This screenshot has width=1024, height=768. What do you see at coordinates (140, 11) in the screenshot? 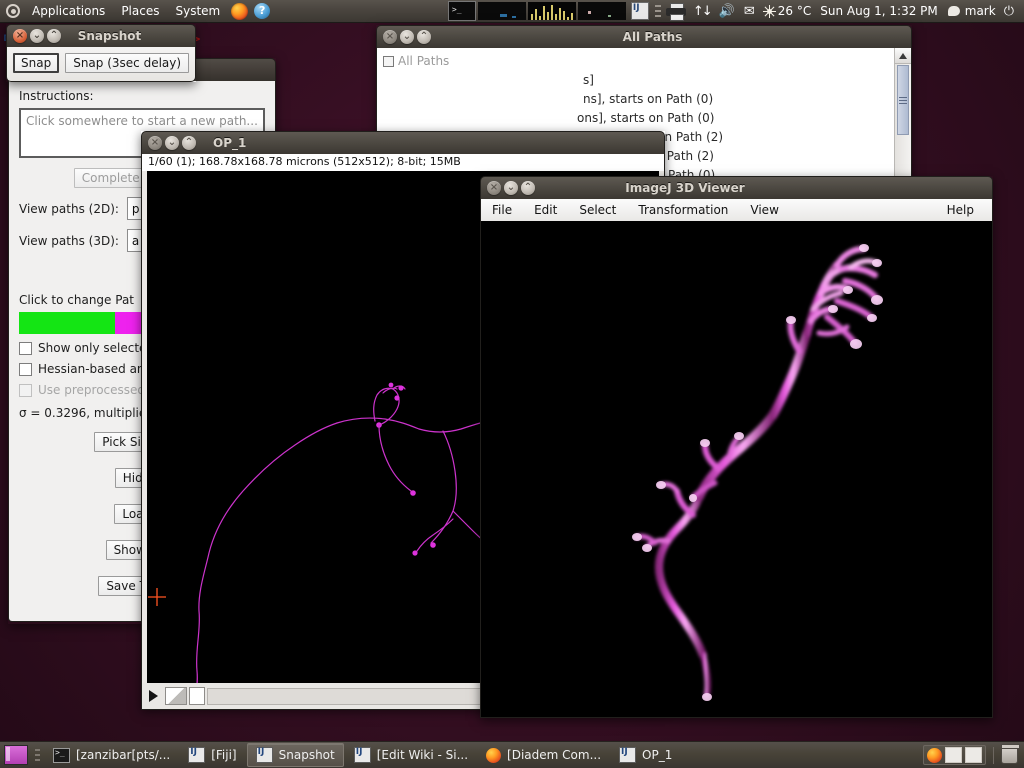
I see `menu-places: Places` at bounding box center [140, 11].